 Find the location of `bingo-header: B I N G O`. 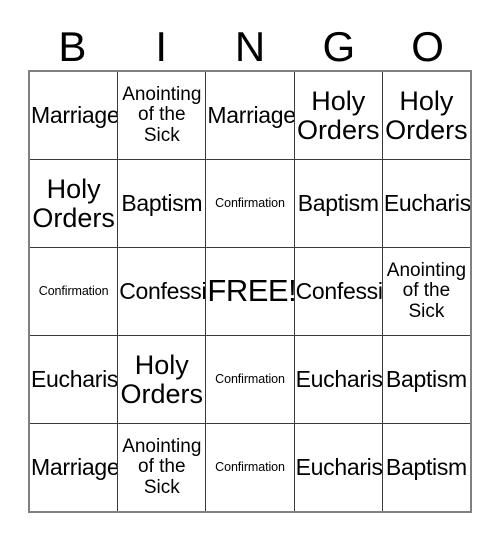

bingo-header: B I N G O is located at coordinates (250, 42).